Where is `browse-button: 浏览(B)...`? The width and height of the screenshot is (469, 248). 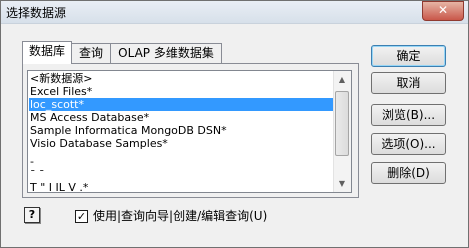 browse-button: 浏览(B)... is located at coordinates (408, 115).